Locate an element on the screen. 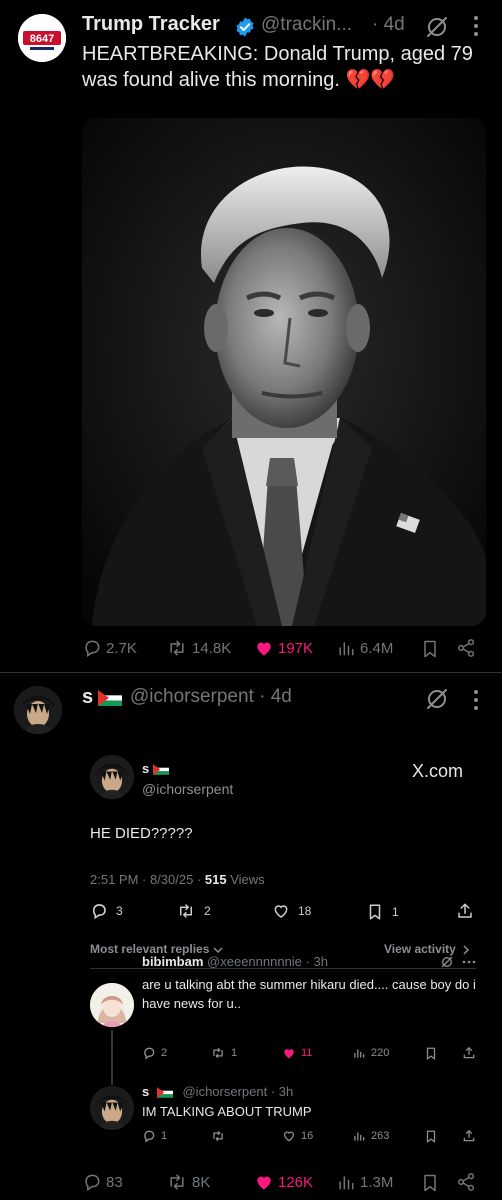 Image resolution: width=502 pixels, height=1200 pixels. like-button: 197K is located at coordinates (283, 648).